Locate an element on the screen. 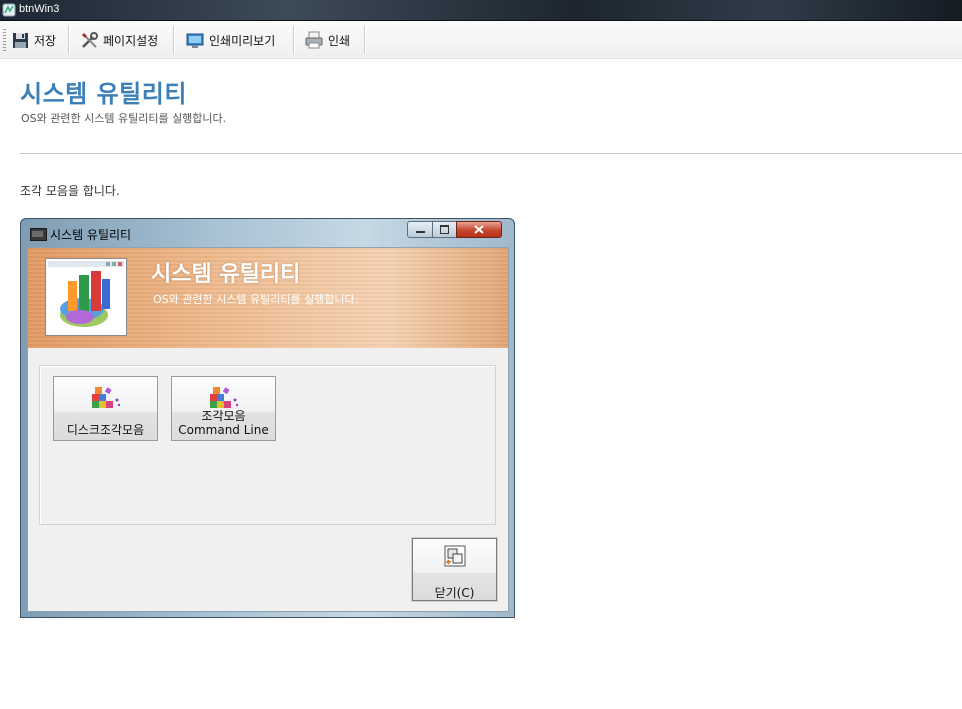 This screenshot has height=709, width=962. dialog-banner: 시스템 유틸리티 OS와 관련한 시스템 유틸리티를 실행합니다. is located at coordinates (268, 298).